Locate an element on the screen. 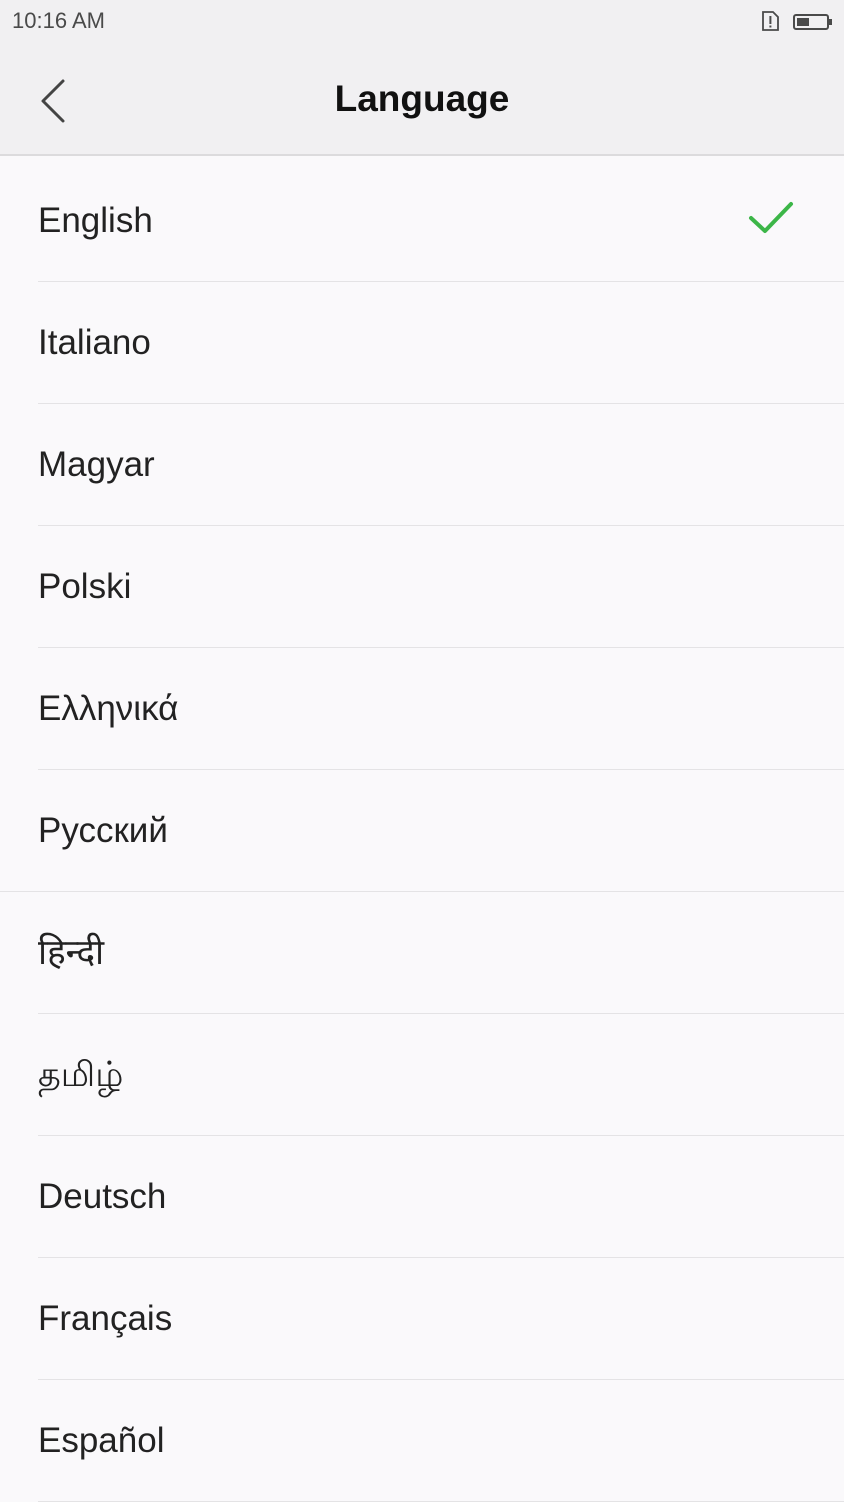 The image size is (844, 1502). title-bar: Language is located at coordinates (422, 100).